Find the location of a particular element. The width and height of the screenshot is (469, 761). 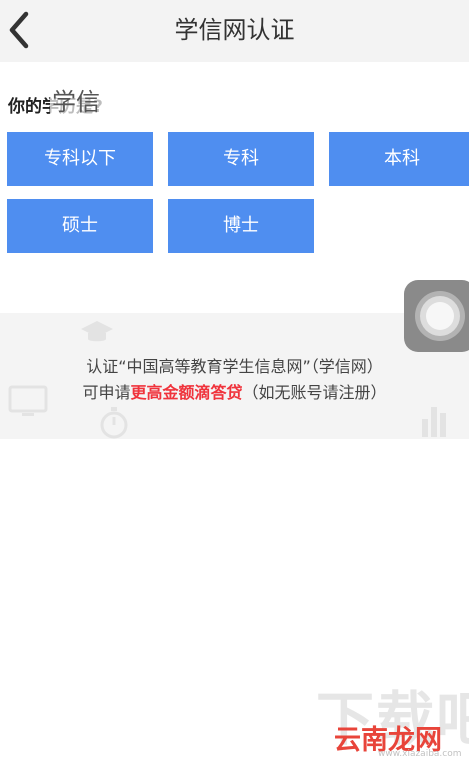

info-line-1: 认证“中国高等教育学生信息网”（学信网） is located at coordinates (234, 366).